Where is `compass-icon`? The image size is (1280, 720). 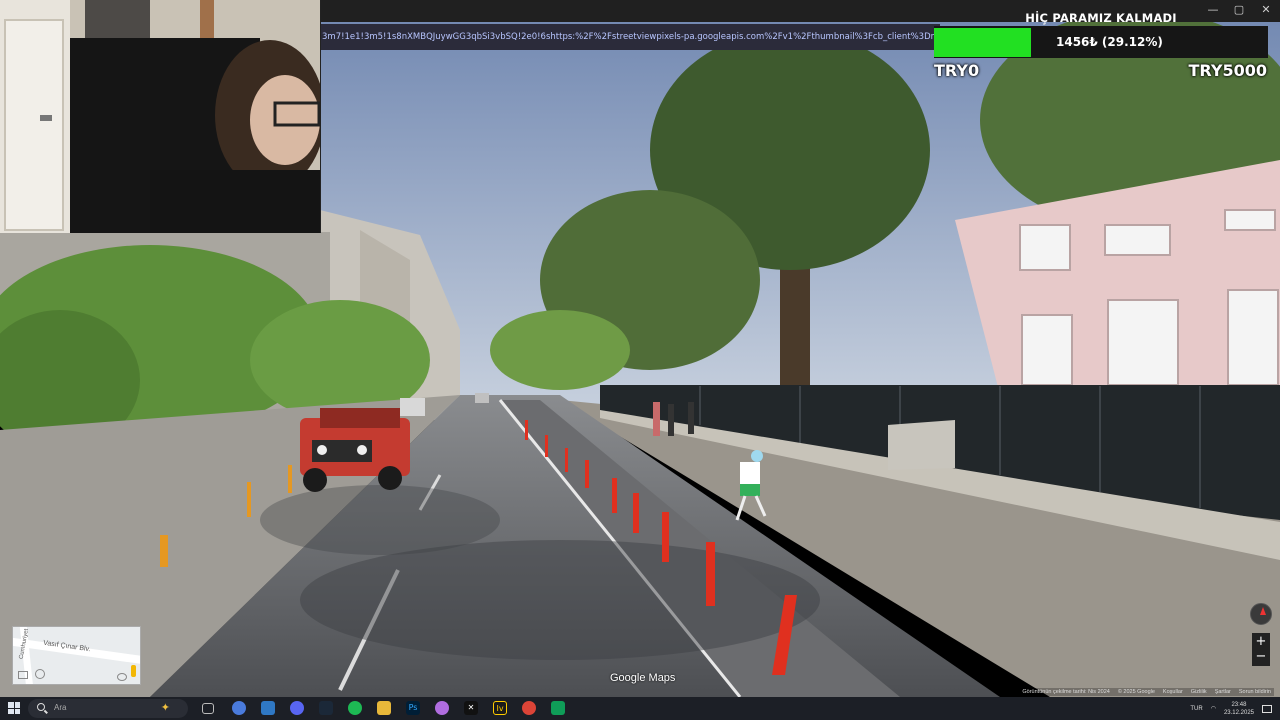 compass-icon is located at coordinates (1261, 614).